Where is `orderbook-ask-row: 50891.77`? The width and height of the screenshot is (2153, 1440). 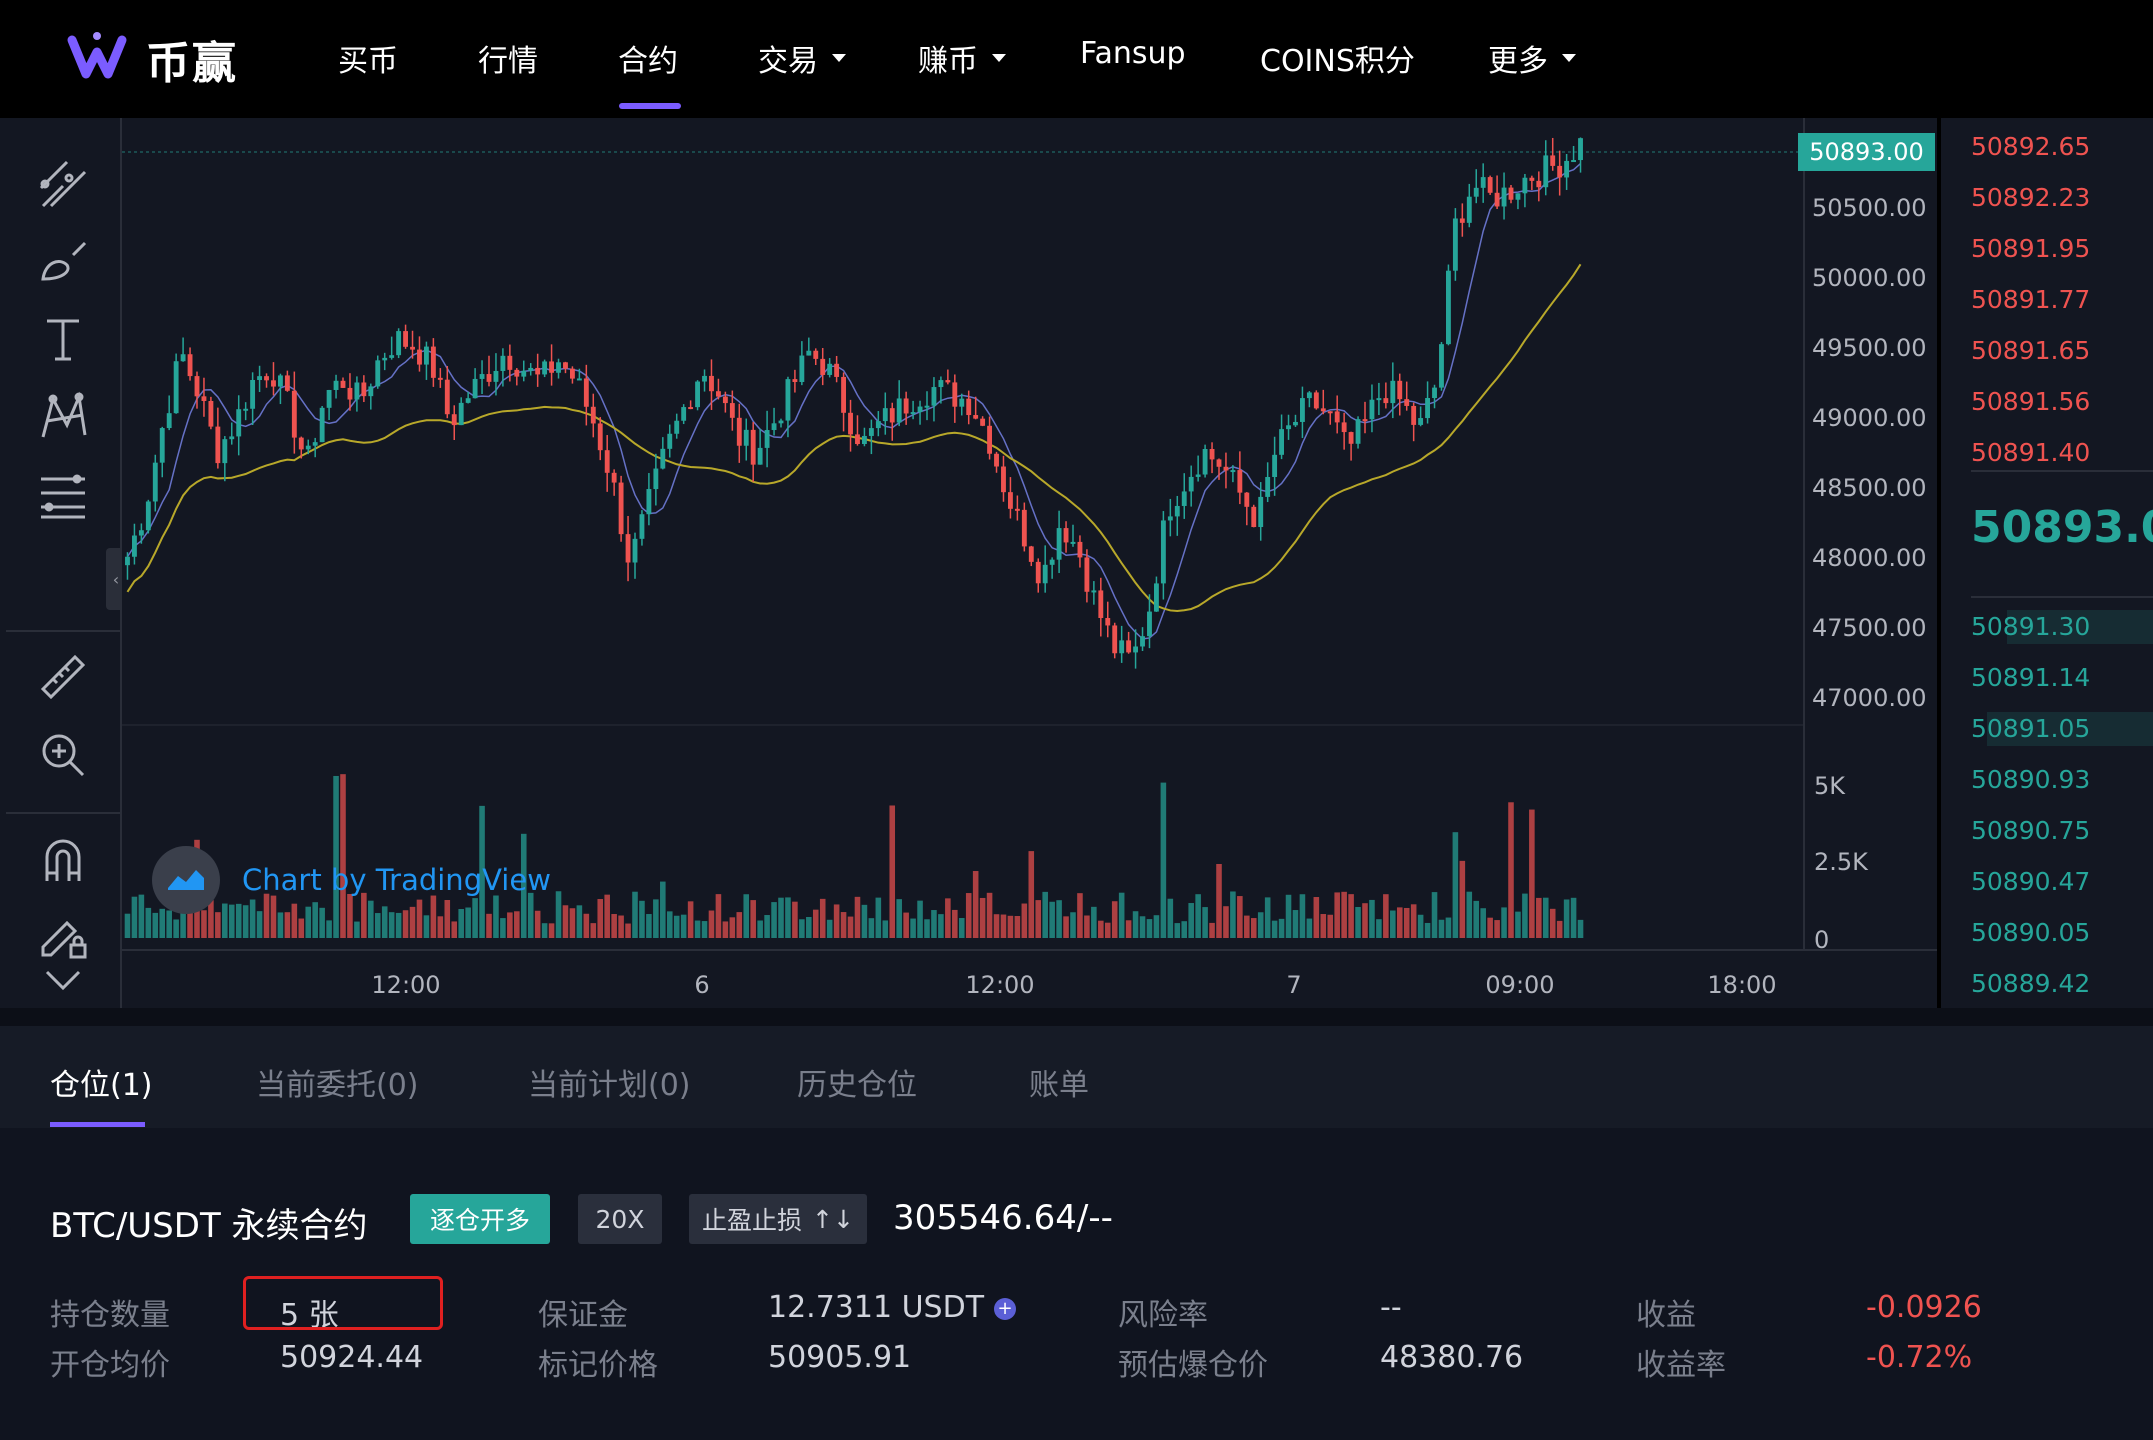
orderbook-ask-row: 50891.77 is located at coordinates (2047, 299).